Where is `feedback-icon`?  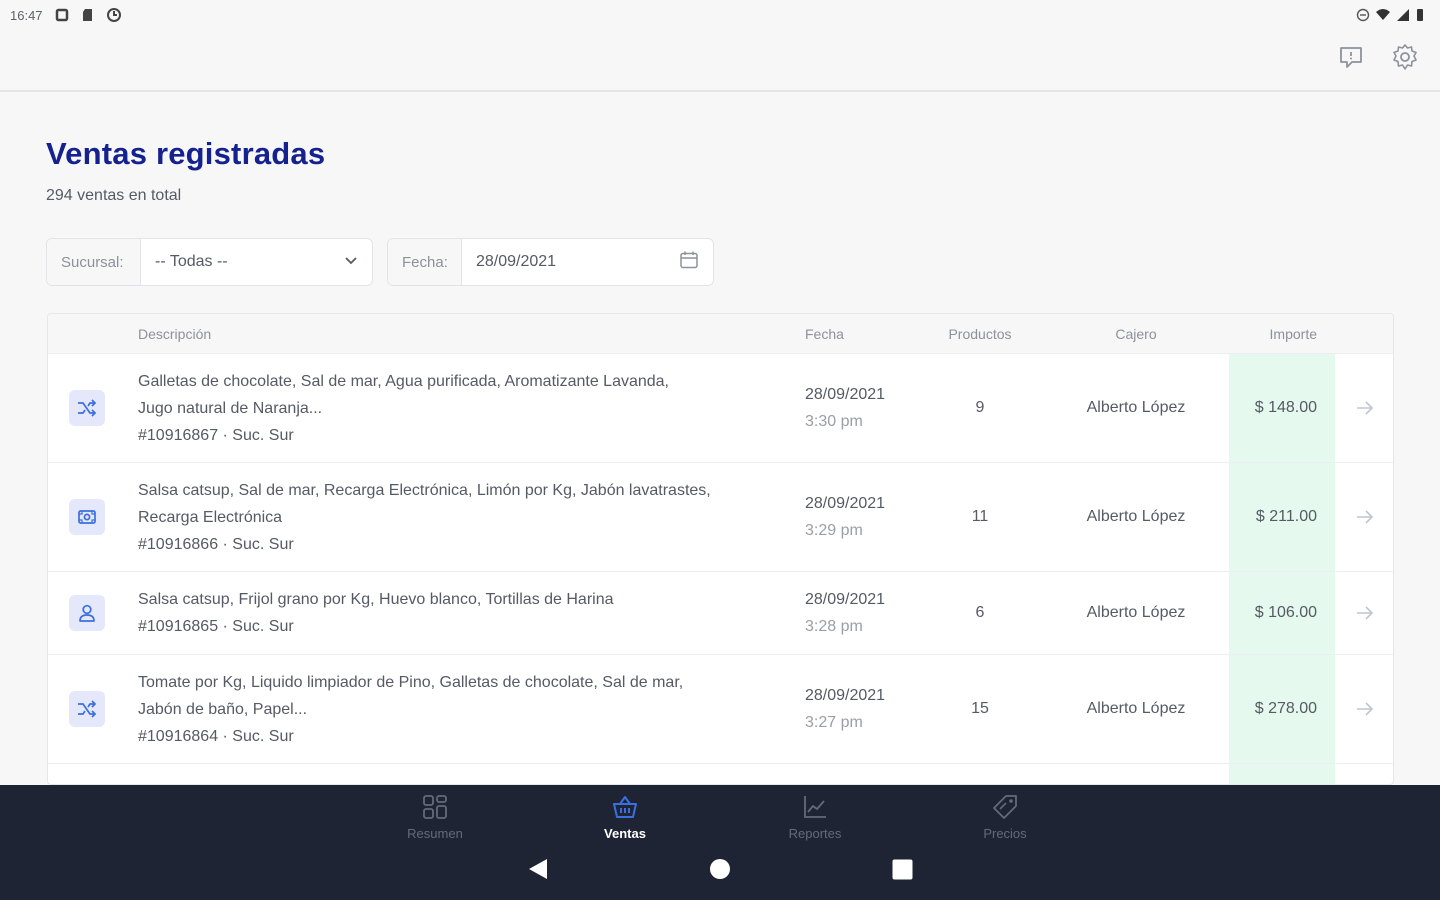
feedback-icon is located at coordinates (1351, 57).